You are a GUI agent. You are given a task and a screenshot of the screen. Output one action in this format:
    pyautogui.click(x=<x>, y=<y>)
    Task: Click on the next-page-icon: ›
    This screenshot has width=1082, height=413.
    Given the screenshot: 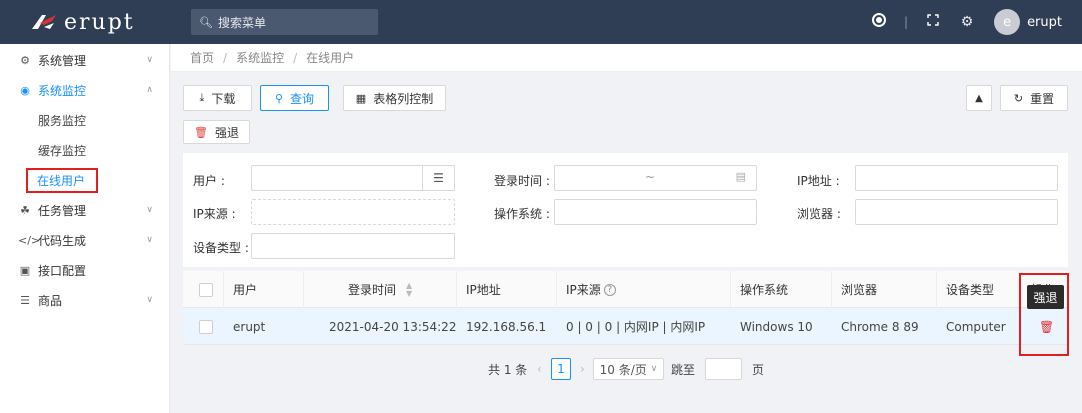 What is the action you would take?
    pyautogui.click(x=582, y=369)
    